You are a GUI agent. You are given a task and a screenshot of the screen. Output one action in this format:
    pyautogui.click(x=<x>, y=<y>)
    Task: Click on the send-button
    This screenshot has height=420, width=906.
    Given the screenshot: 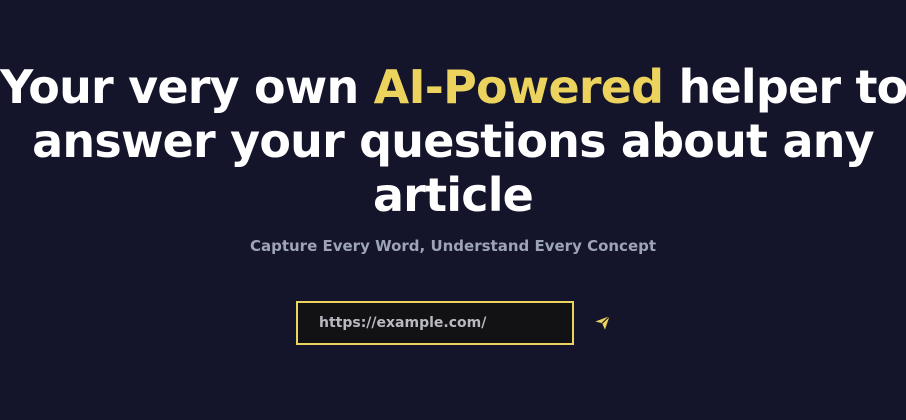 What is the action you would take?
    pyautogui.click(x=602, y=322)
    